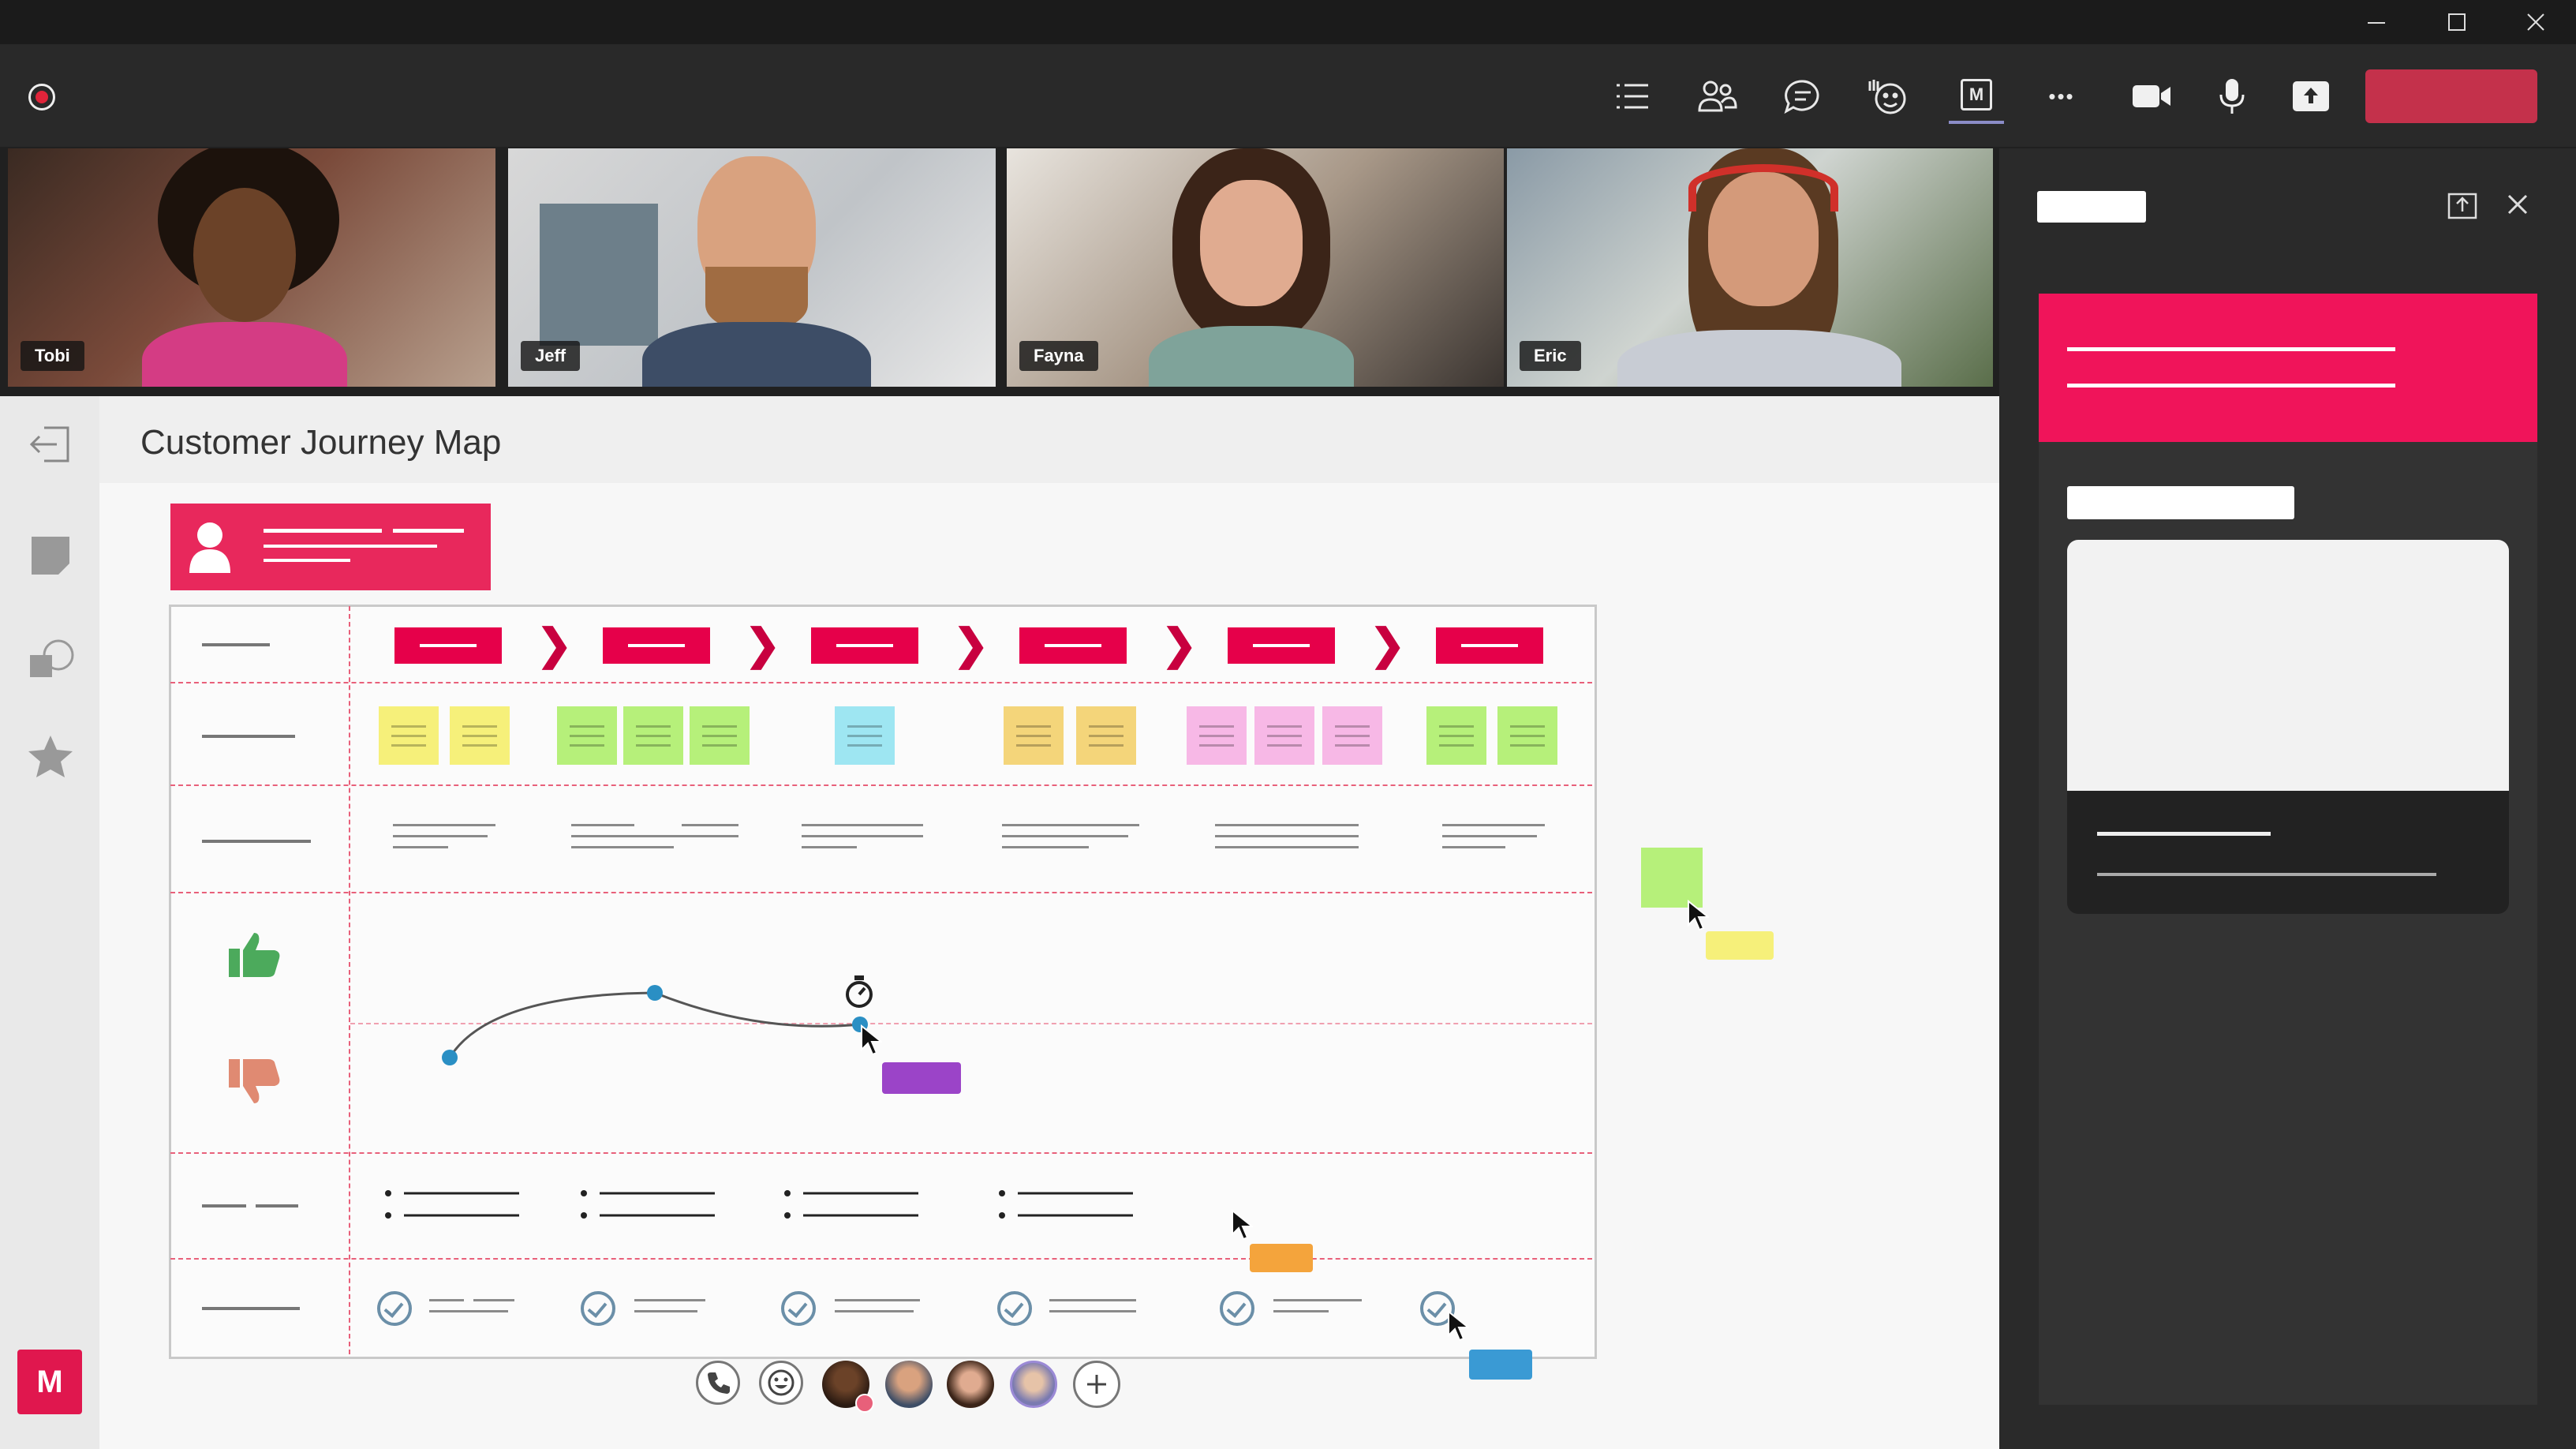 The height and width of the screenshot is (1449, 2576). I want to click on sticky-note-icon, so click(50, 557).